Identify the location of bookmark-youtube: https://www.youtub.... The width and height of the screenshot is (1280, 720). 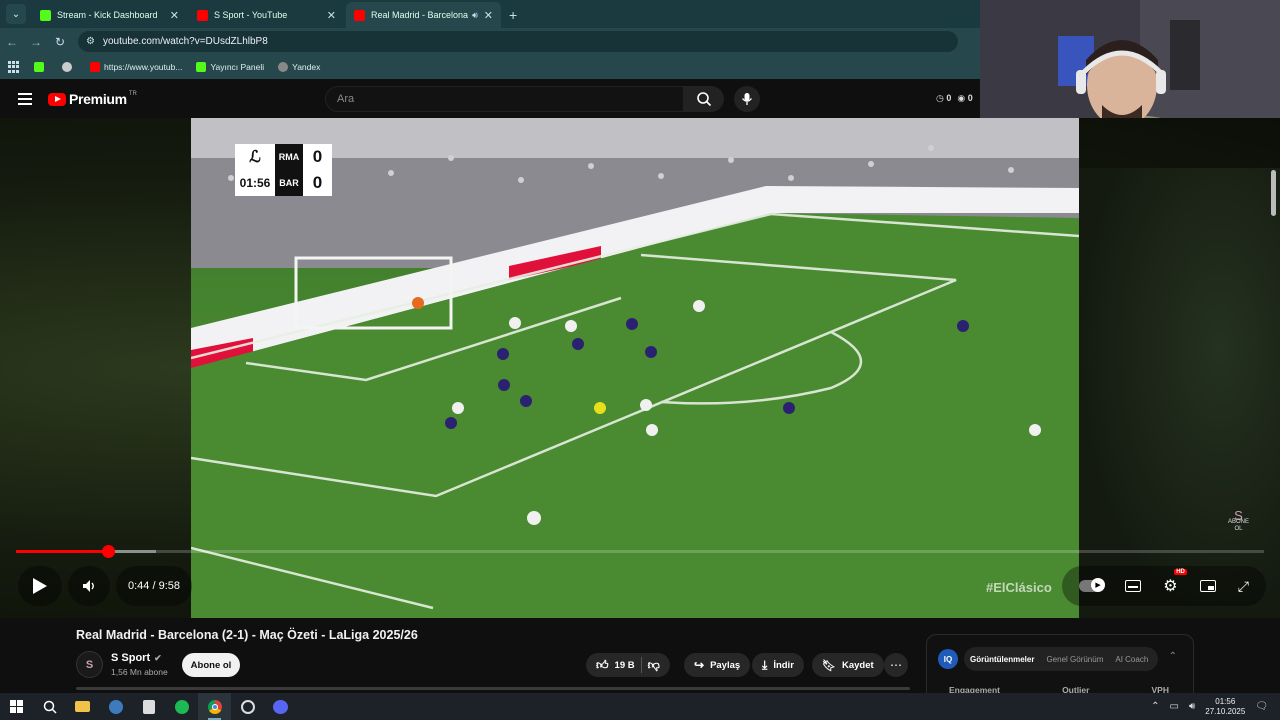
(136, 67).